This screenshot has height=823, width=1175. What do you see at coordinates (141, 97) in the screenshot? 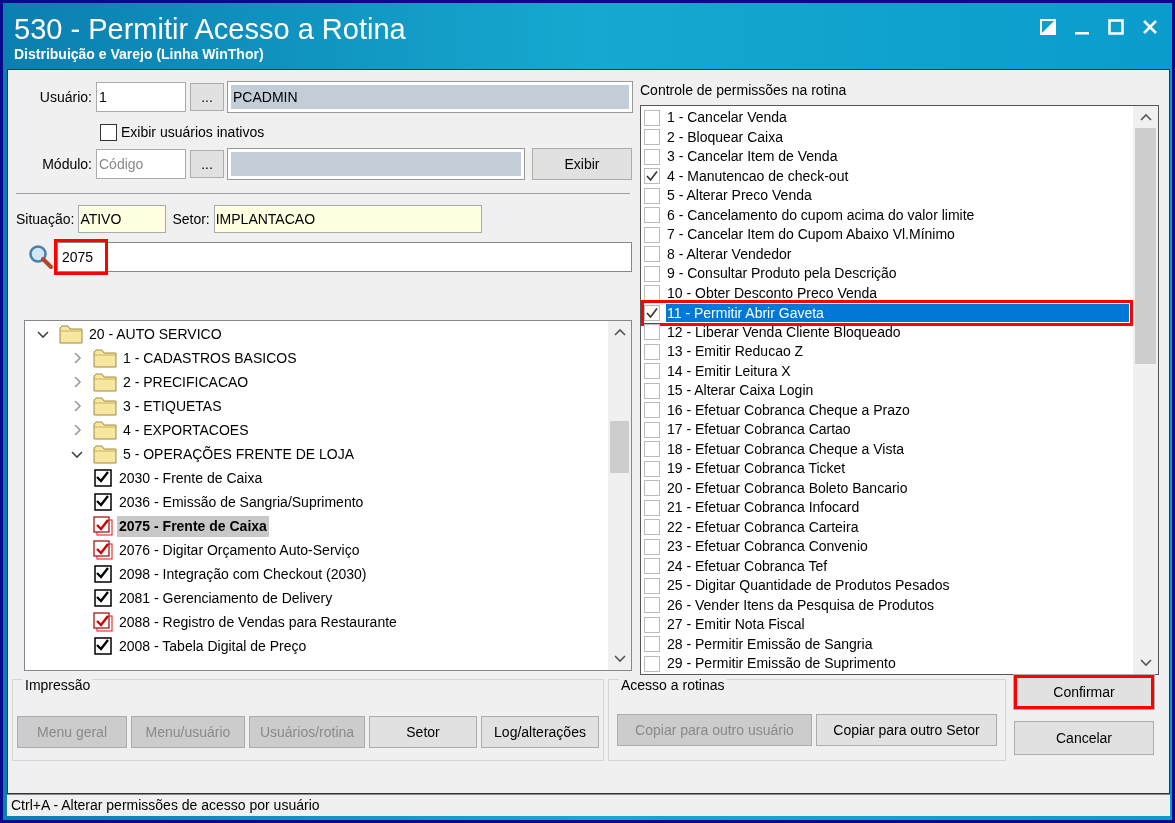
I see `user-code-field: 1` at bounding box center [141, 97].